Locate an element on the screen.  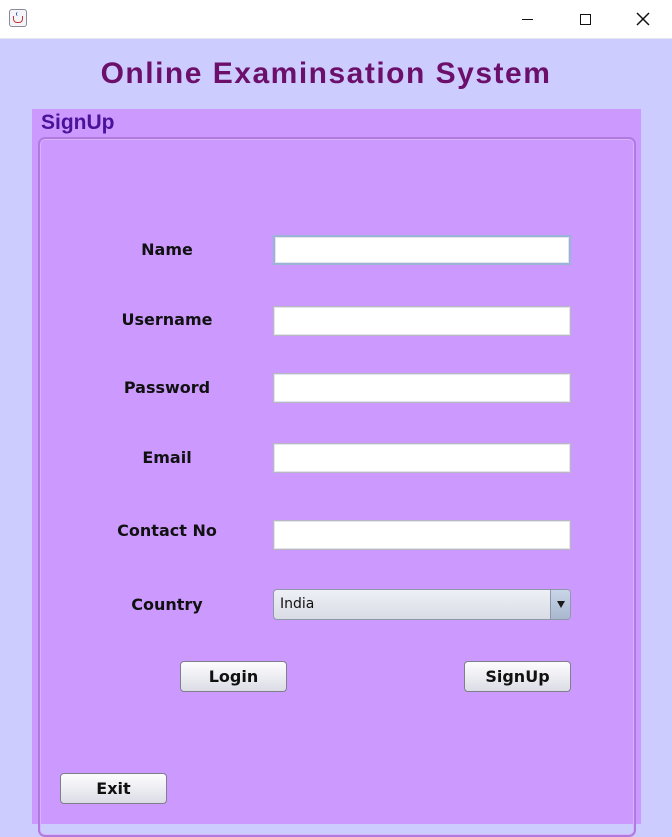
minimize-icon is located at coordinates (527, 19).